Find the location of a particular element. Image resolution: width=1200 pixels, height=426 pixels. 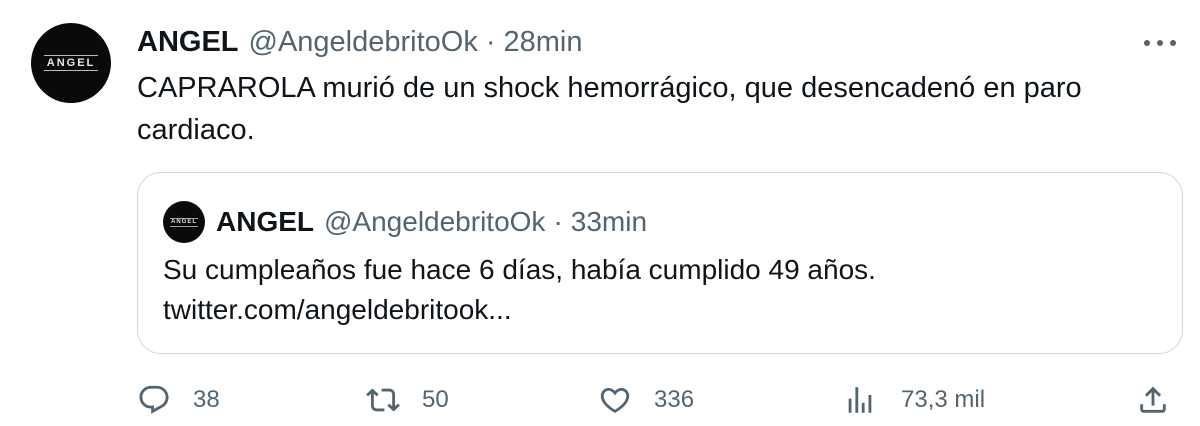

retweet-count: 50 is located at coordinates (435, 399).